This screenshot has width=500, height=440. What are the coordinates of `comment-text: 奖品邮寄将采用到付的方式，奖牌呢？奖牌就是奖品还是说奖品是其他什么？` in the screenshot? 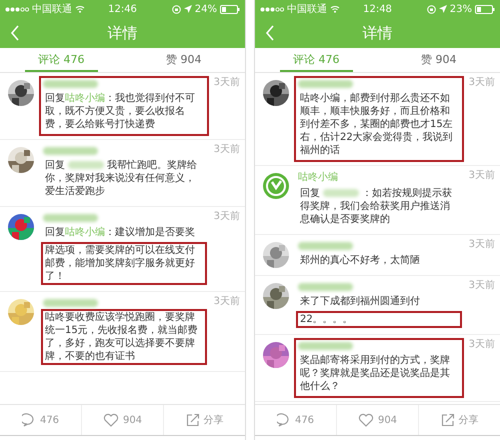 It's located at (375, 374).